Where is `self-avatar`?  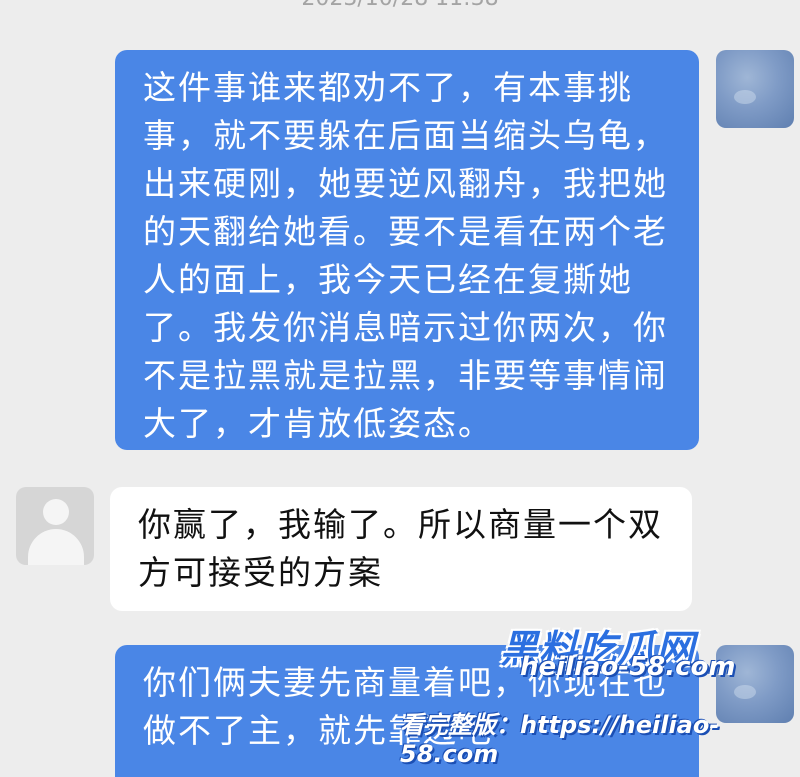
self-avatar is located at coordinates (755, 89).